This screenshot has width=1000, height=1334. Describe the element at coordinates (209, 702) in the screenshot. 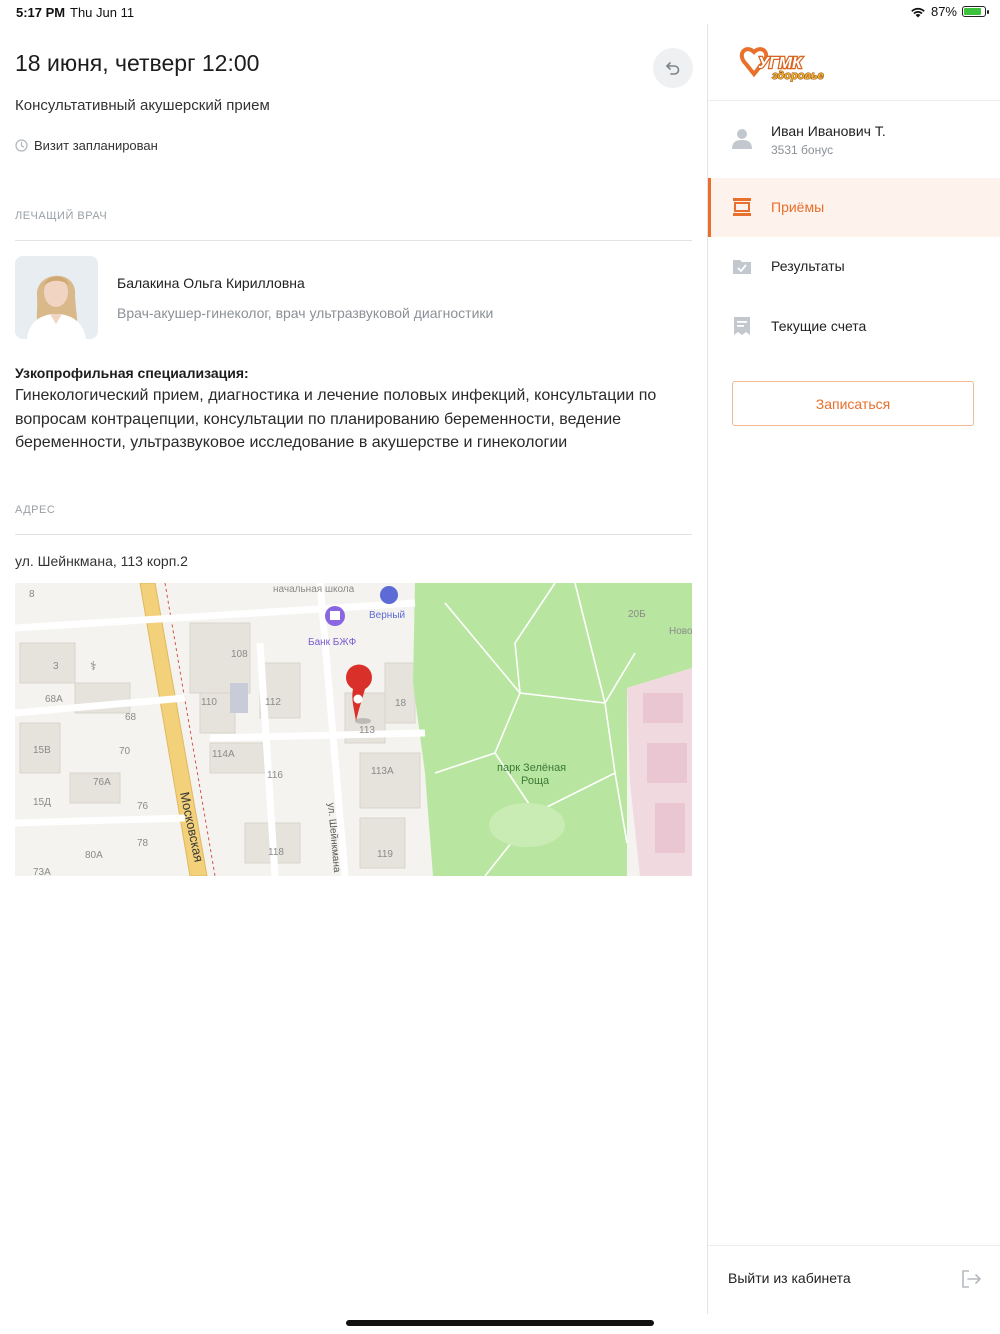

I see `map-label: 110` at that location.